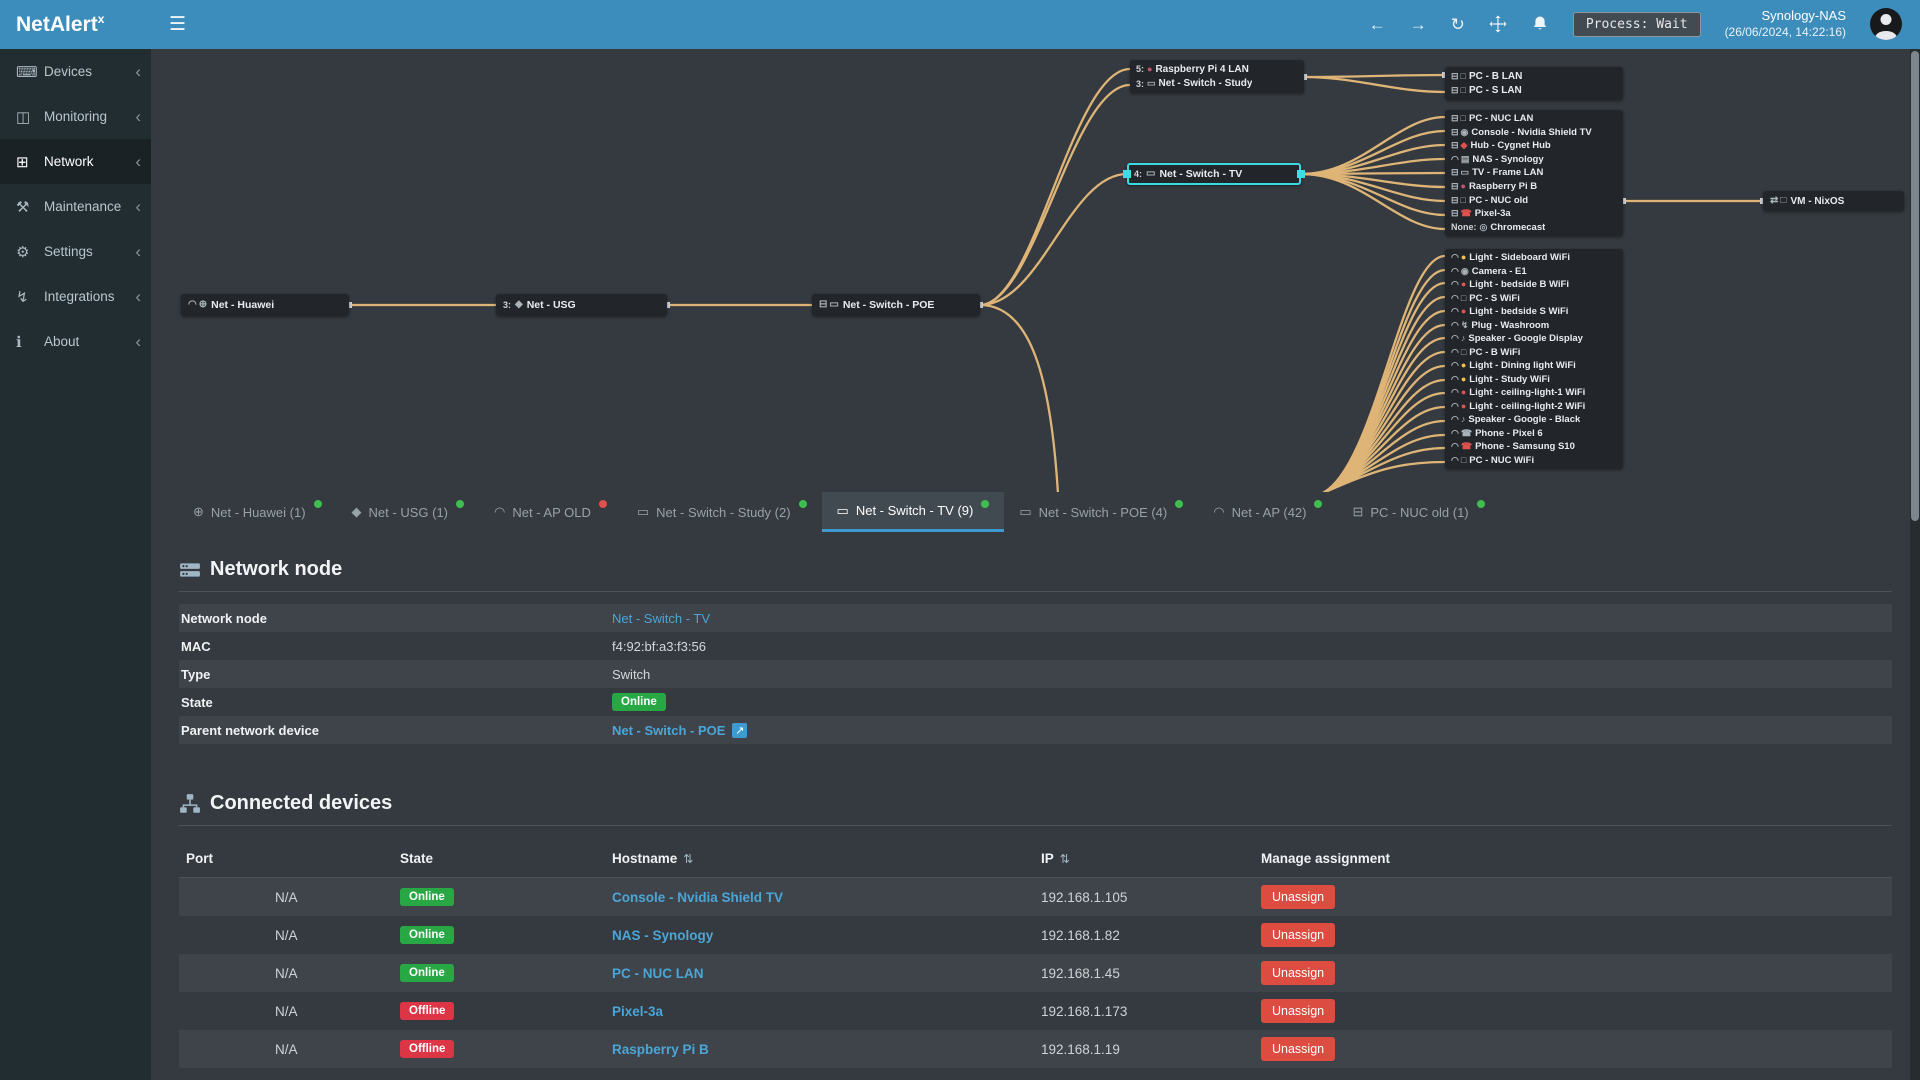 Image resolution: width=1920 pixels, height=1080 pixels. What do you see at coordinates (1455, 172) in the screenshot?
I see `ethernet-icon: ⊟` at bounding box center [1455, 172].